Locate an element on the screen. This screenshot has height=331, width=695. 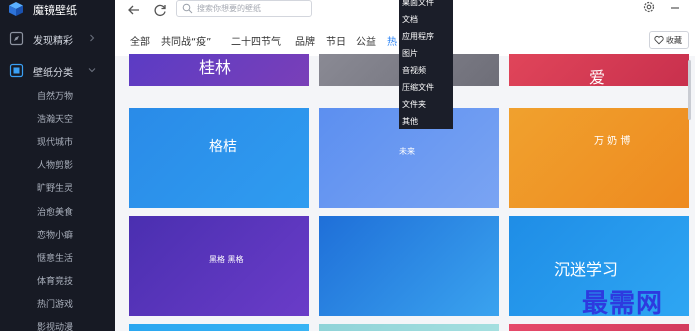
brand: 魔镜壁纸 is located at coordinates (57, 10).